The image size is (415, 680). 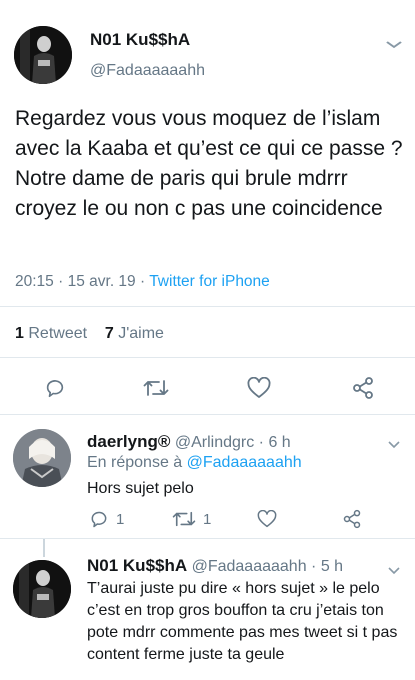 What do you see at coordinates (102, 281) in the screenshot?
I see `tweet-date: 15 avr. 19` at bounding box center [102, 281].